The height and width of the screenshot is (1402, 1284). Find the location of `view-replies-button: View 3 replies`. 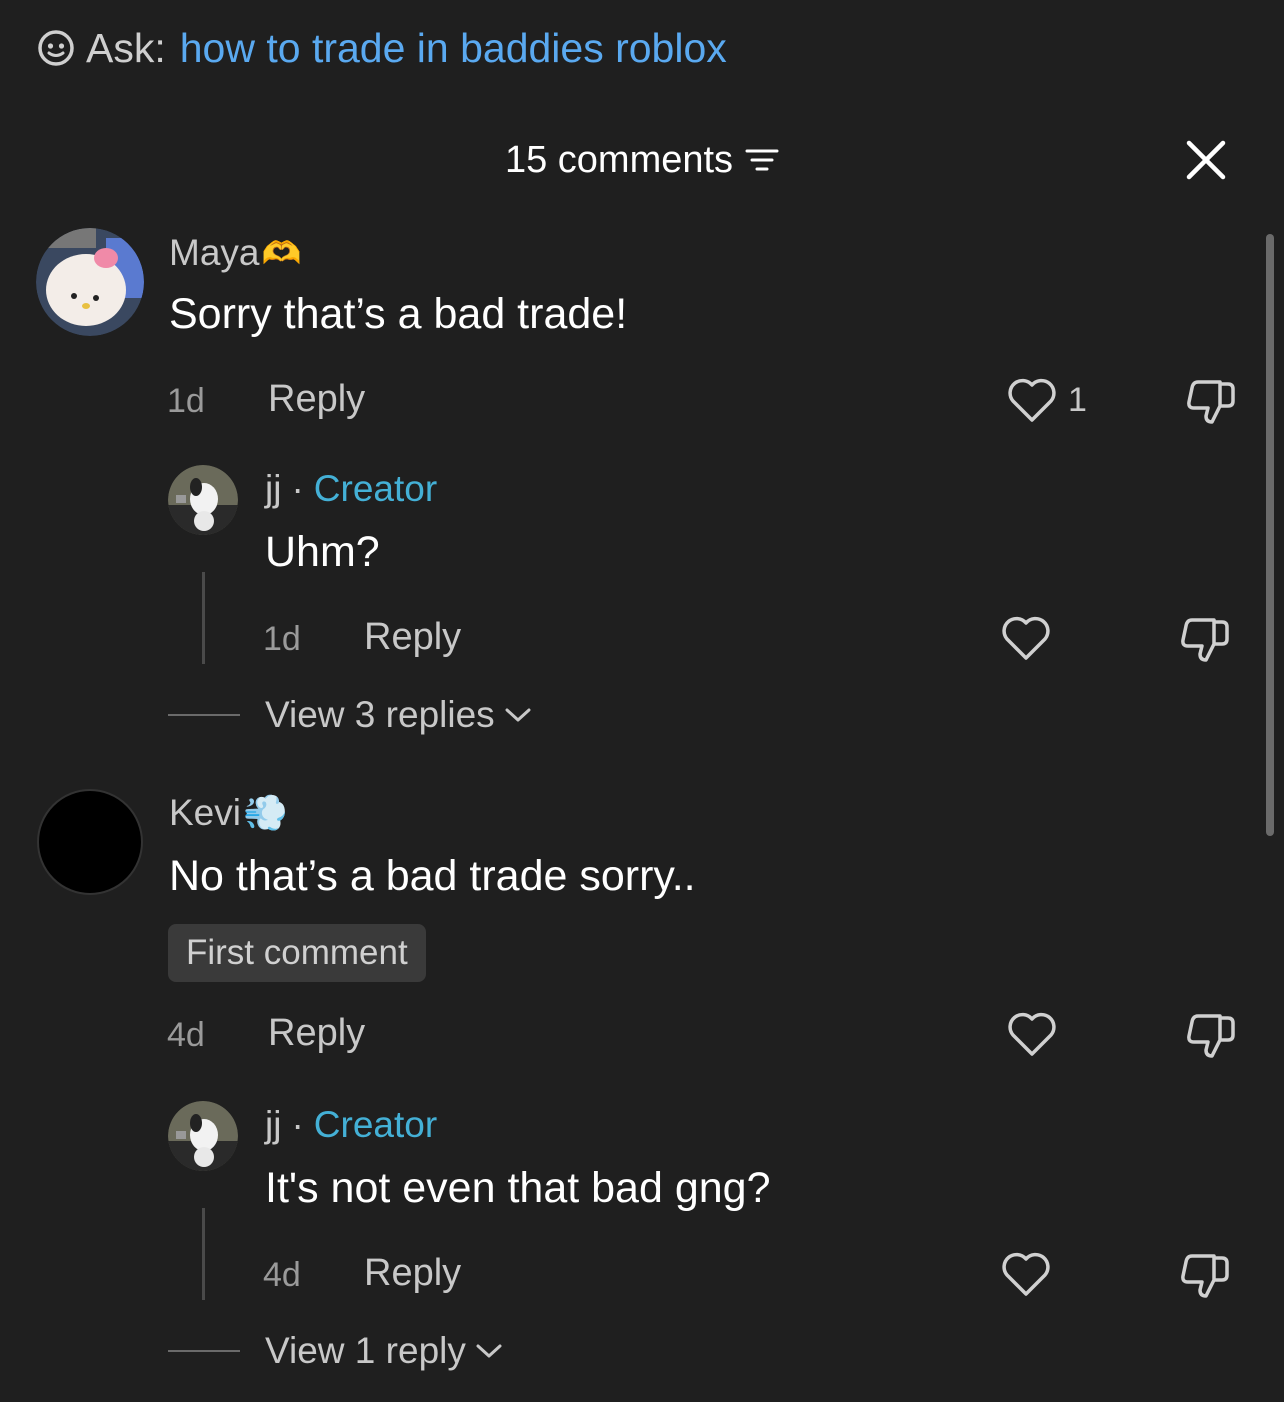

view-replies-button: View 3 replies is located at coordinates (399, 715).